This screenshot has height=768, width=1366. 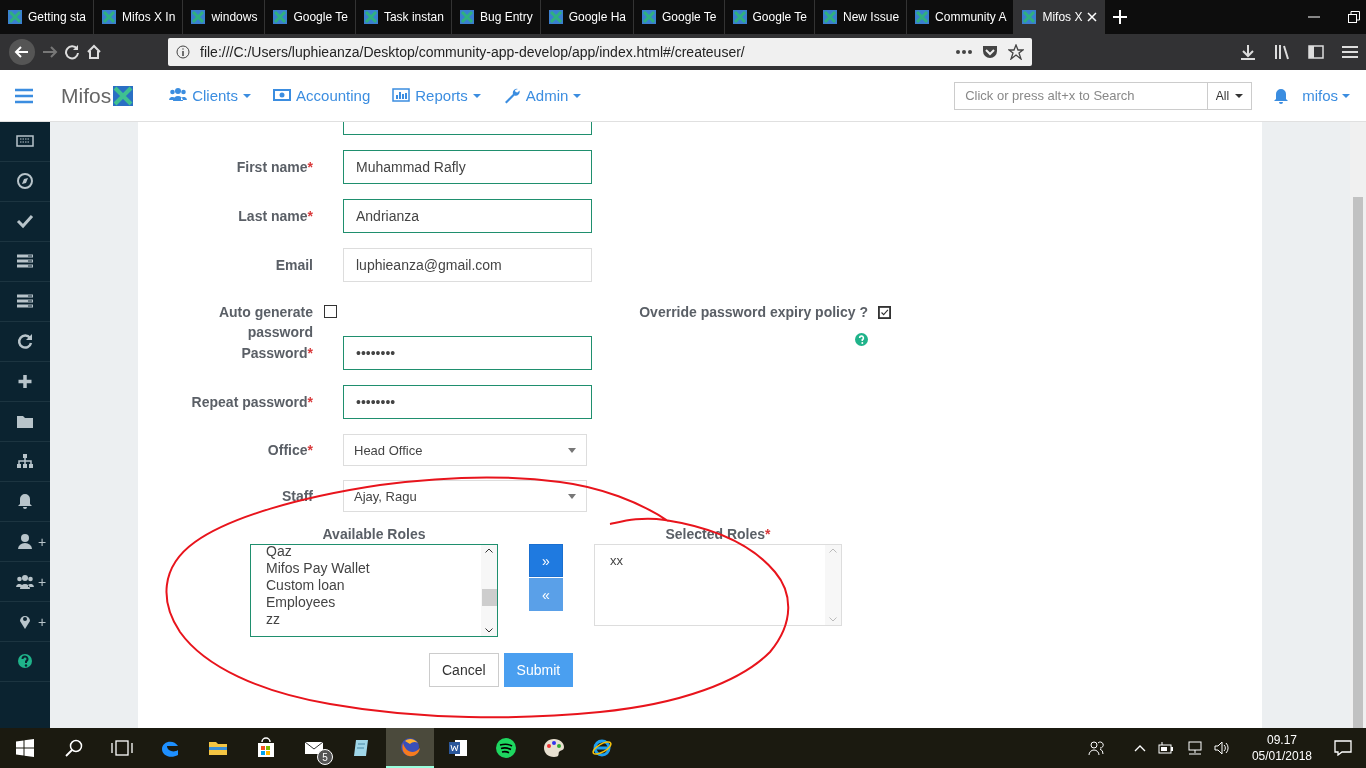 I want to click on cancel-button: Cancel, so click(x=464, y=670).